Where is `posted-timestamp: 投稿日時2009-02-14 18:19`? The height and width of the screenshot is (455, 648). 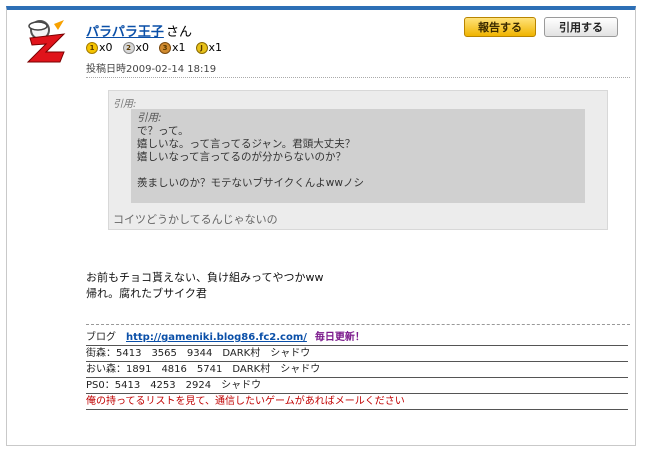 posted-timestamp: 投稿日時2009-02-14 18:19 is located at coordinates (151, 69).